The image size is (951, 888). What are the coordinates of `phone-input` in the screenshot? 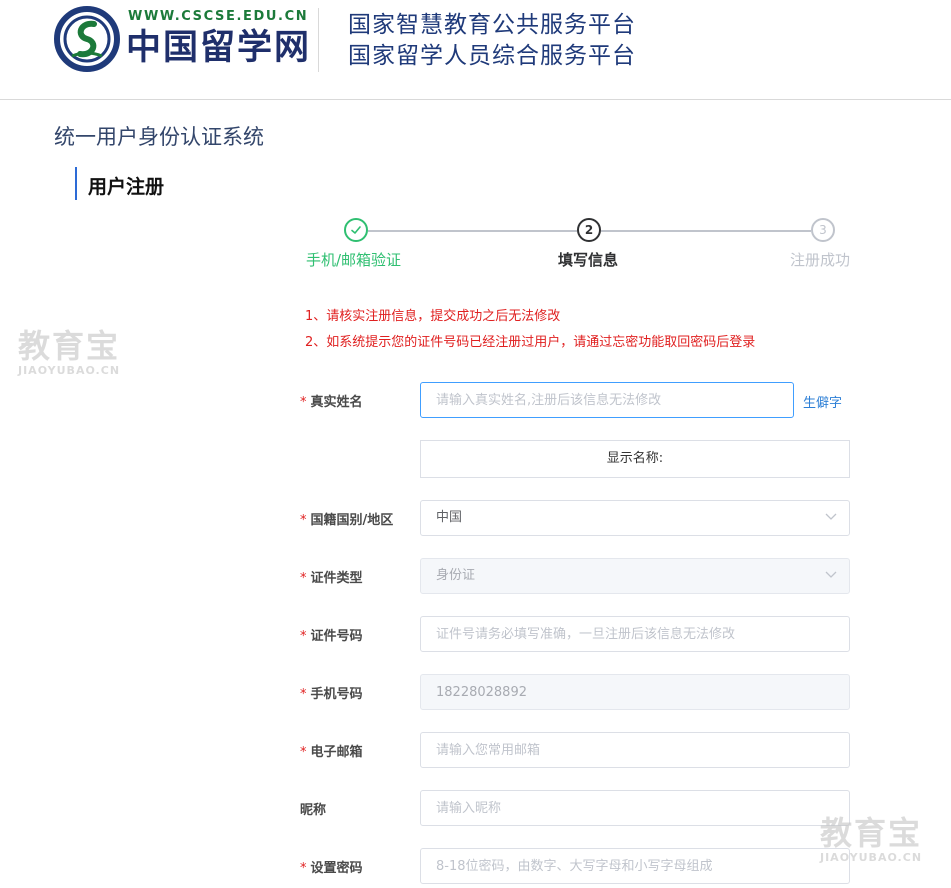 It's located at (635, 692).